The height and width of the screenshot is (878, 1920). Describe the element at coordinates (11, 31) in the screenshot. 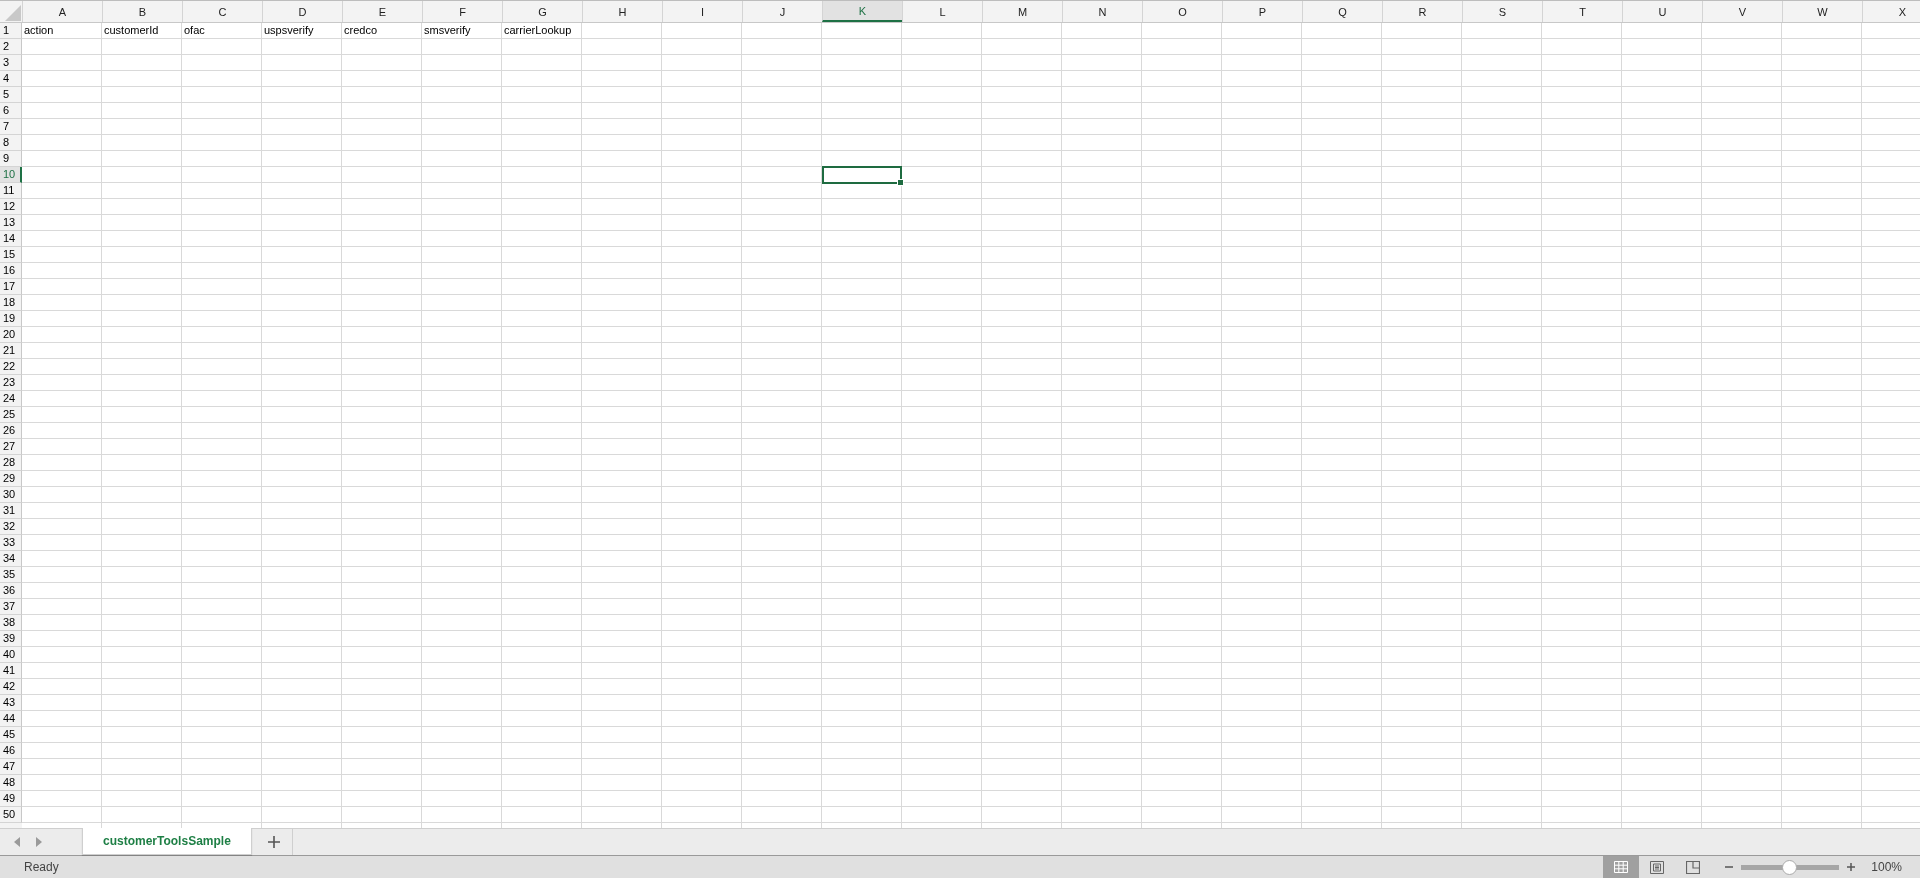

I see `row-header: 1` at that location.